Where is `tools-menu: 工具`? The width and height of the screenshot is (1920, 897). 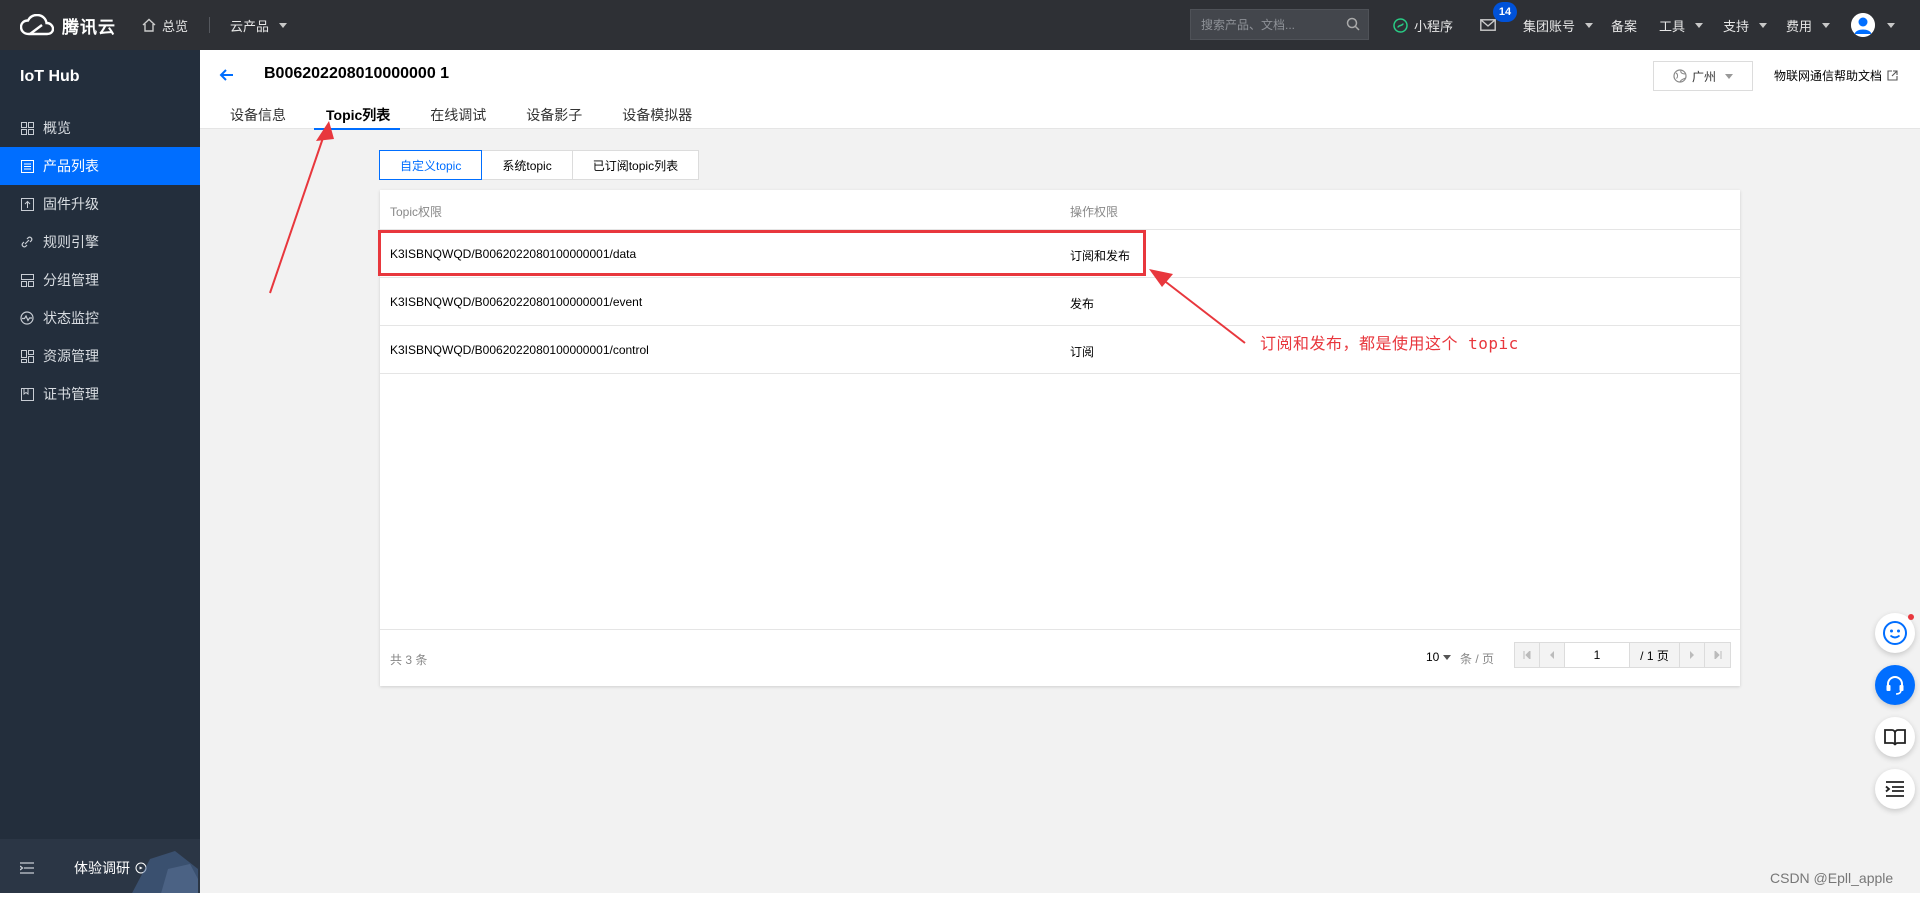 tools-menu: 工具 is located at coordinates (1681, 25).